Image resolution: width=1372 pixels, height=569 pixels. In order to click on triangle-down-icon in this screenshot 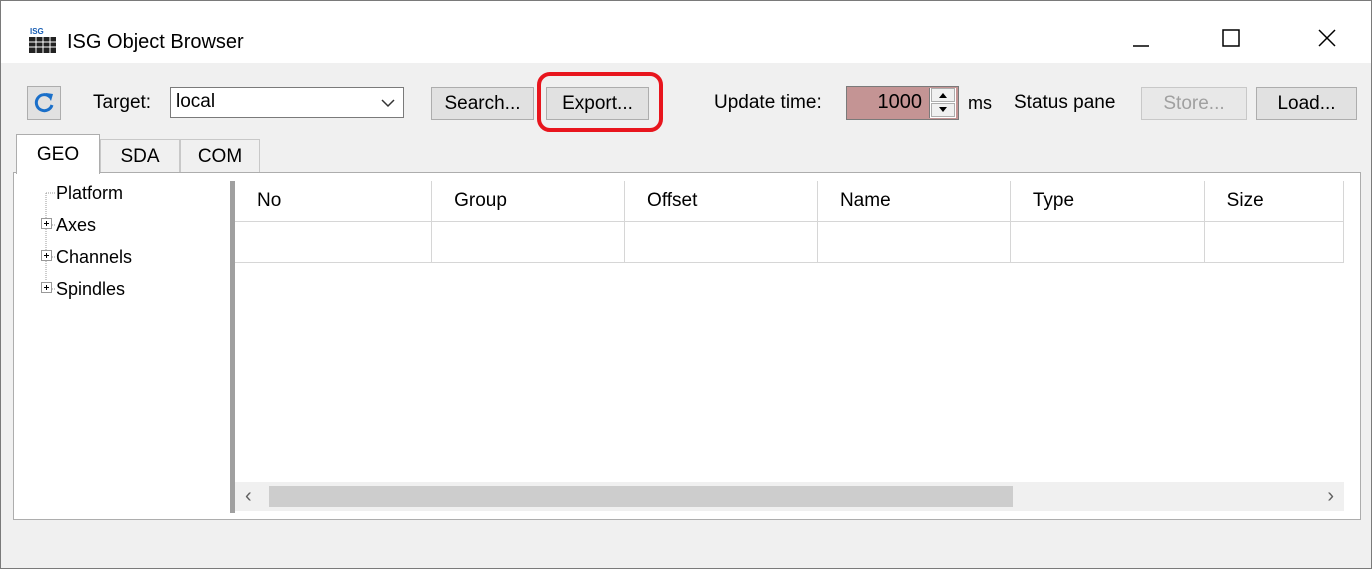, I will do `click(943, 109)`.